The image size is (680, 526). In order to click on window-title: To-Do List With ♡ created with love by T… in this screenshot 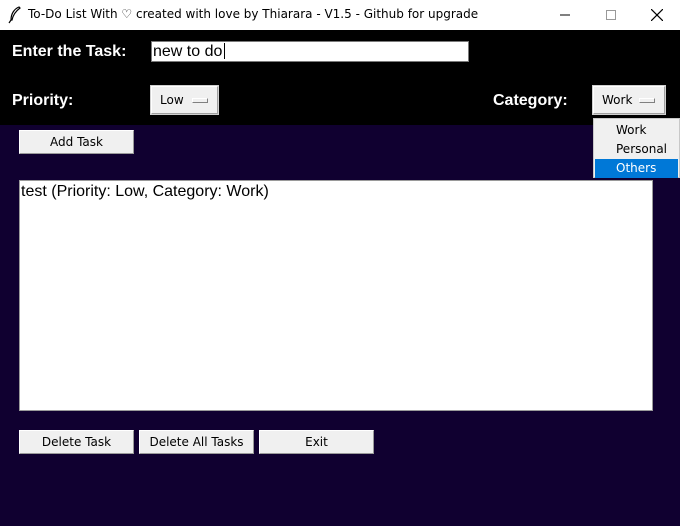, I will do `click(253, 14)`.